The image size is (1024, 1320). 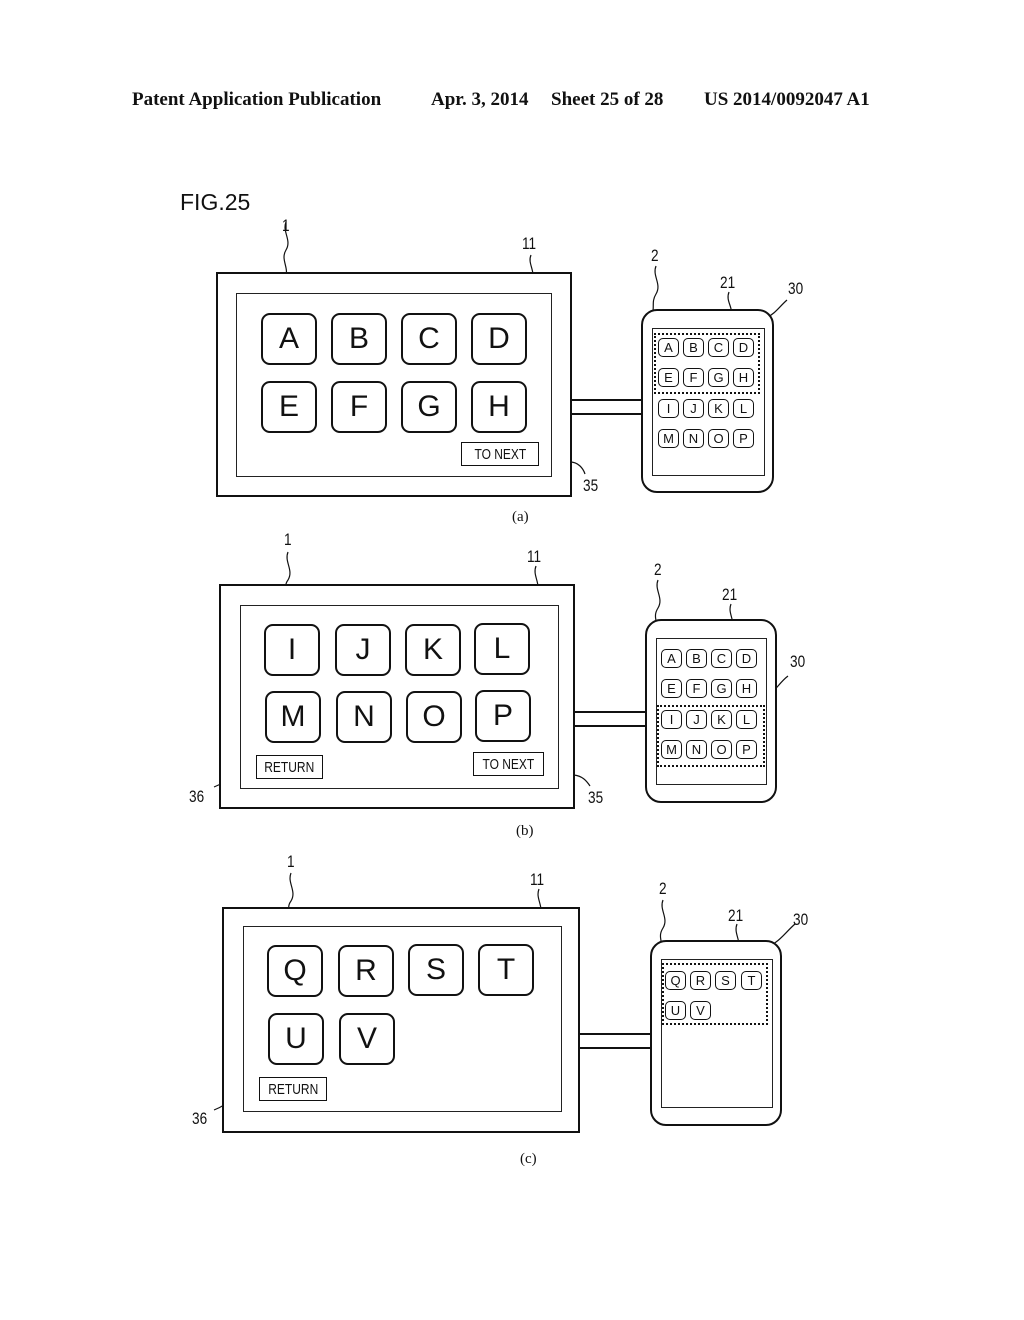 I want to click on key-l: L, so click(x=502, y=649).